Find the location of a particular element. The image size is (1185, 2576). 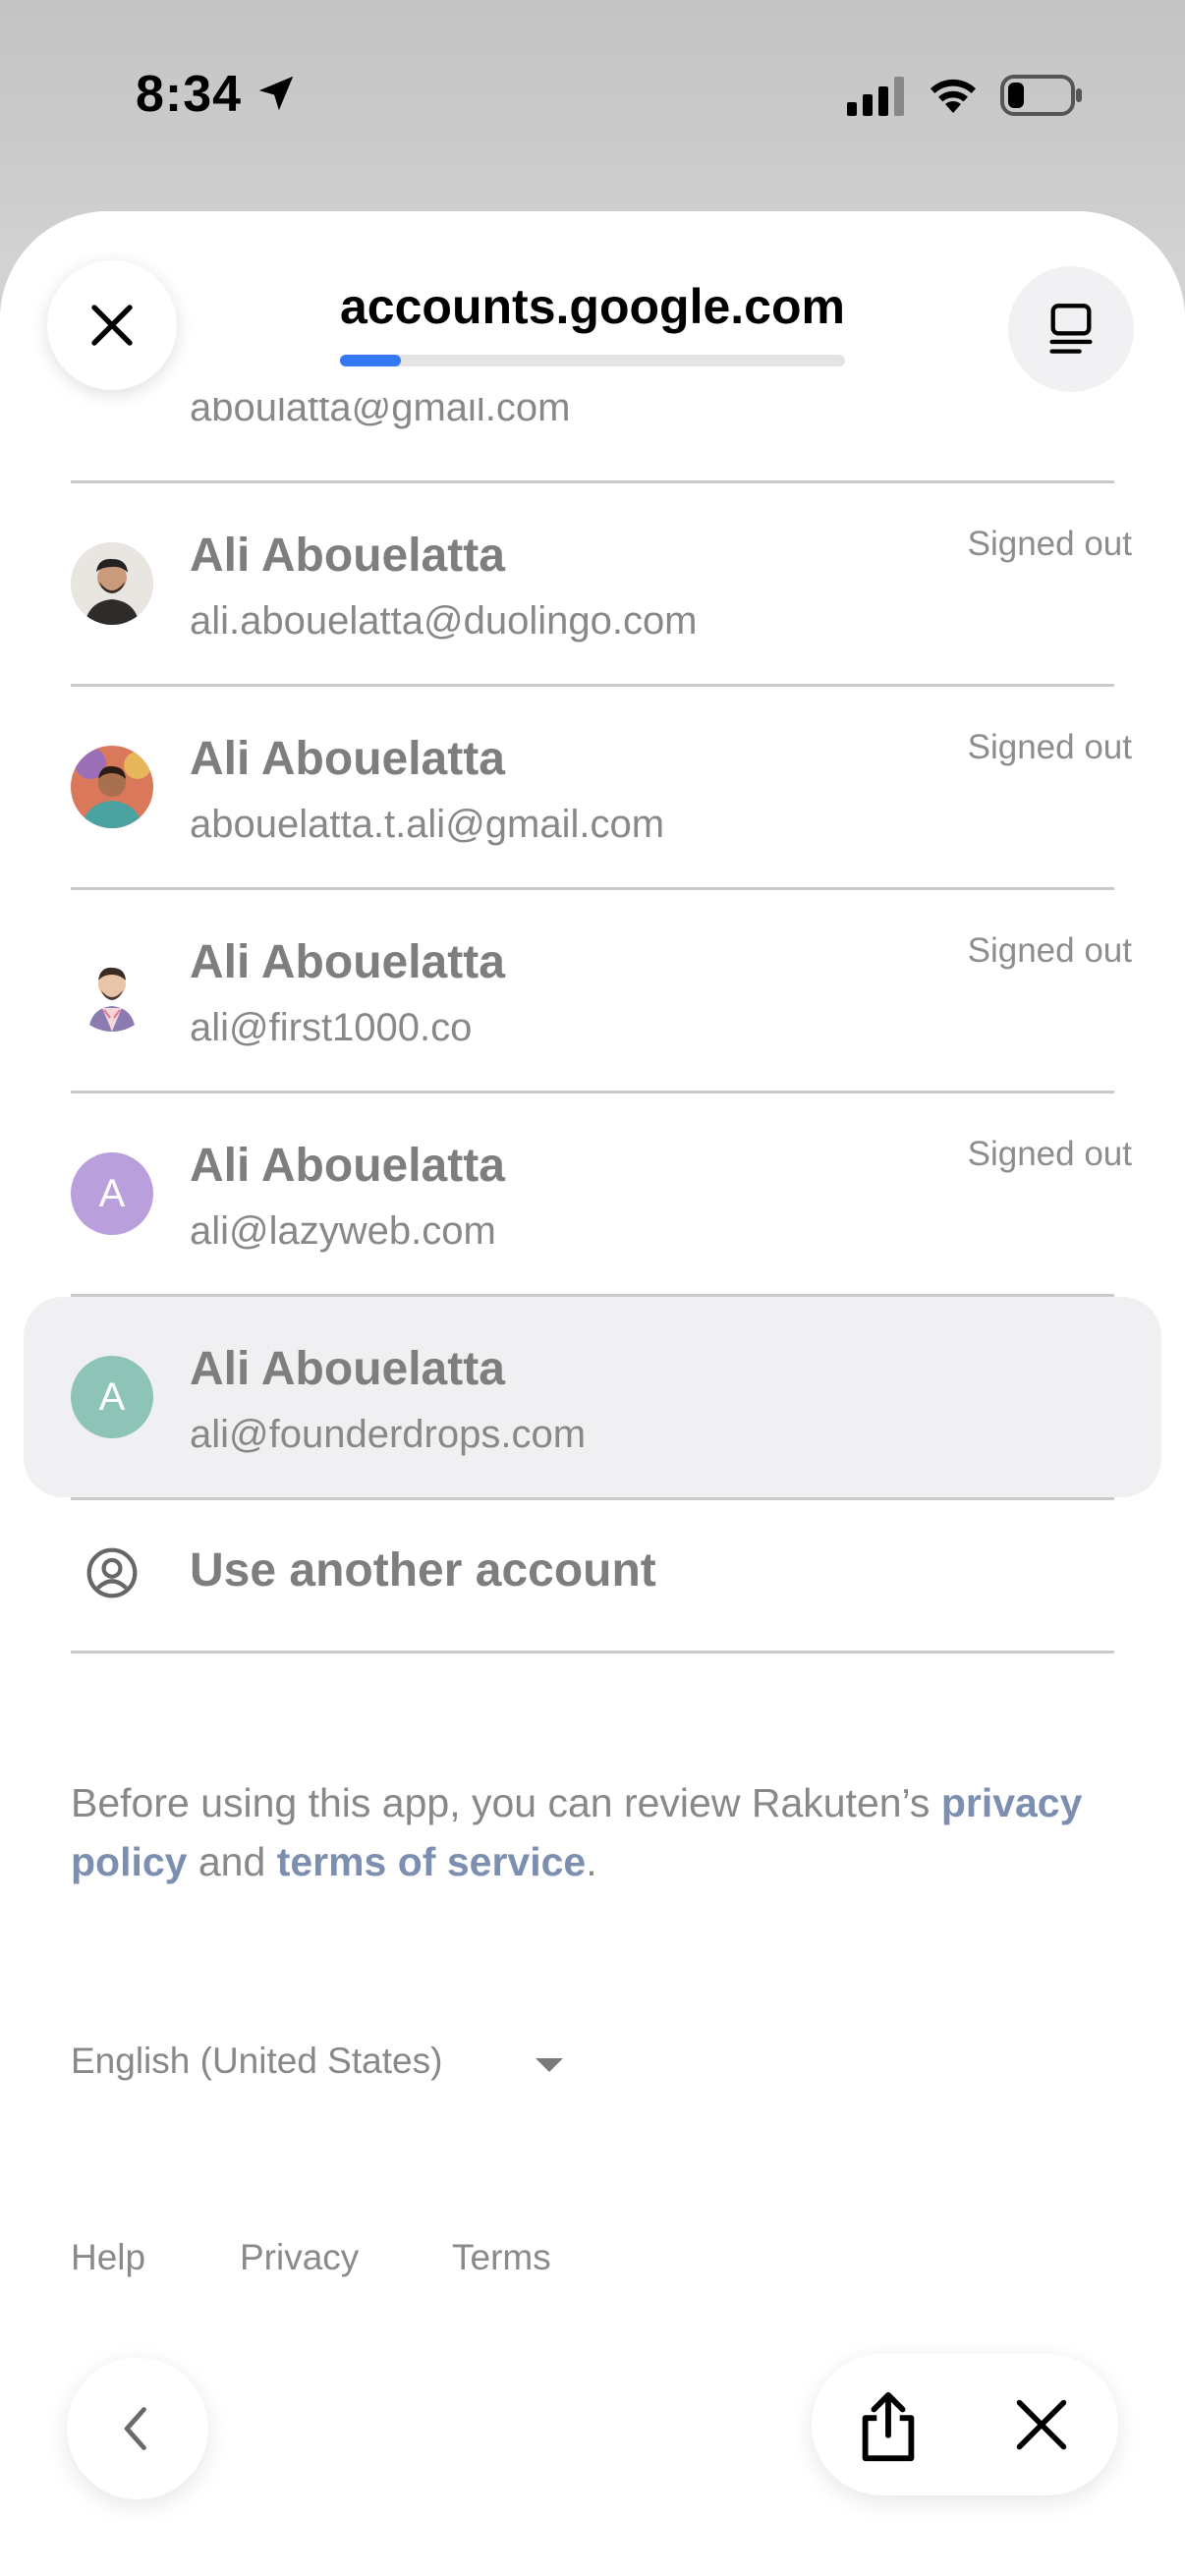

back-button is located at coordinates (137, 2428).